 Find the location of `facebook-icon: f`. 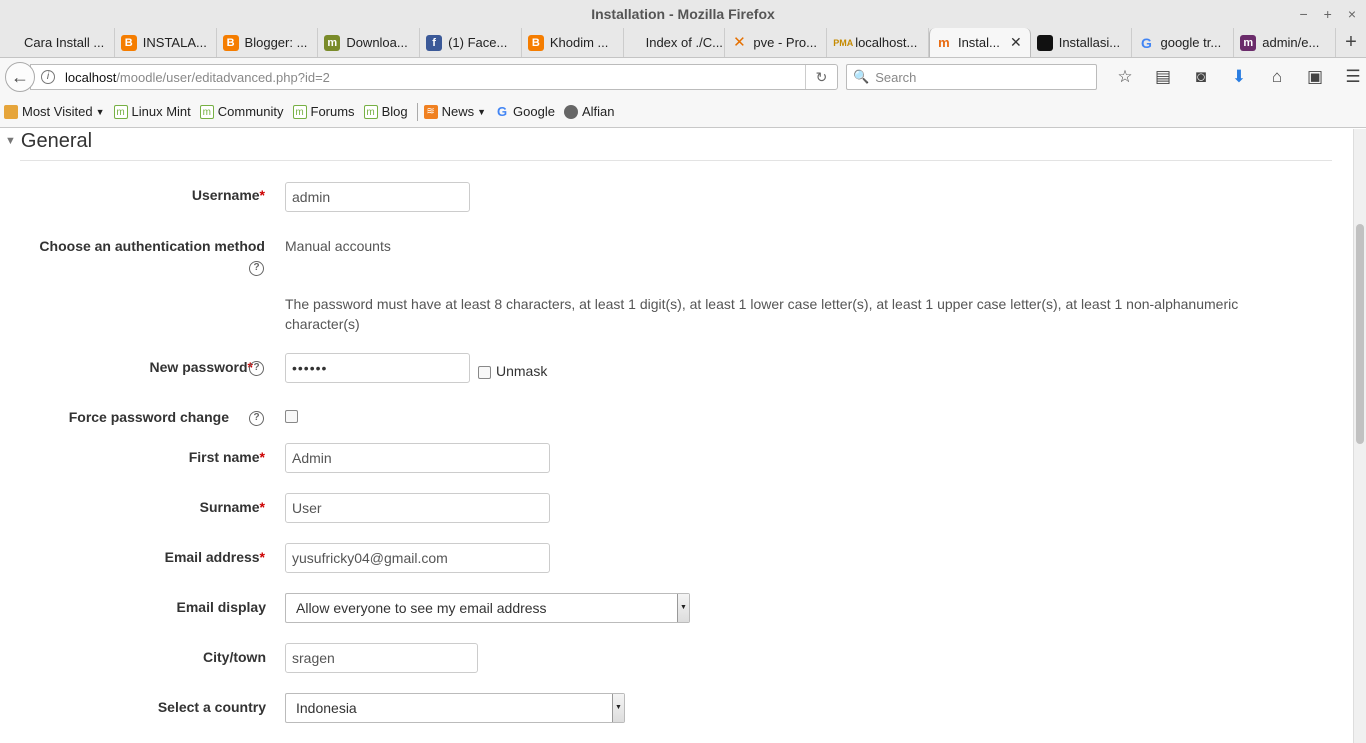

facebook-icon: f is located at coordinates (434, 42).